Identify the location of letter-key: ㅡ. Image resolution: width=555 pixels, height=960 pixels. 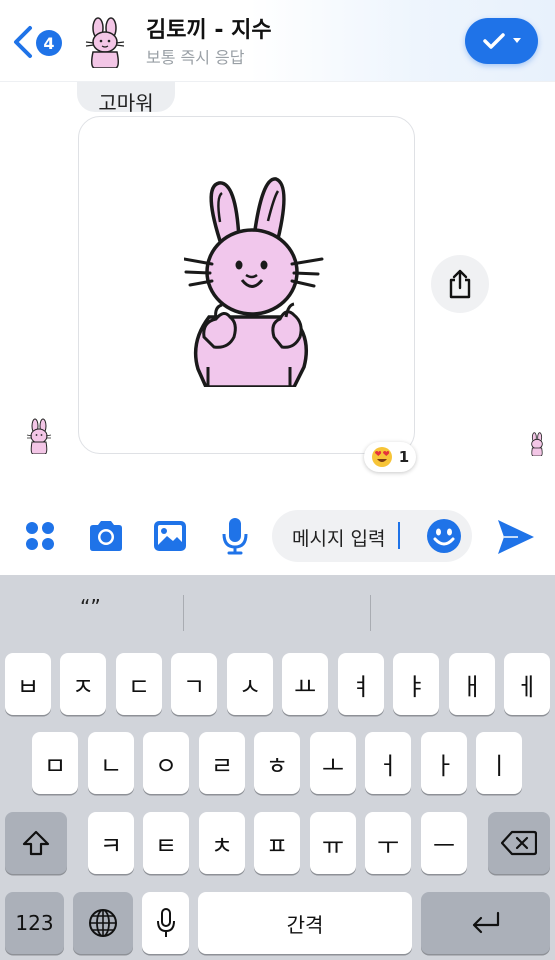
(444, 843).